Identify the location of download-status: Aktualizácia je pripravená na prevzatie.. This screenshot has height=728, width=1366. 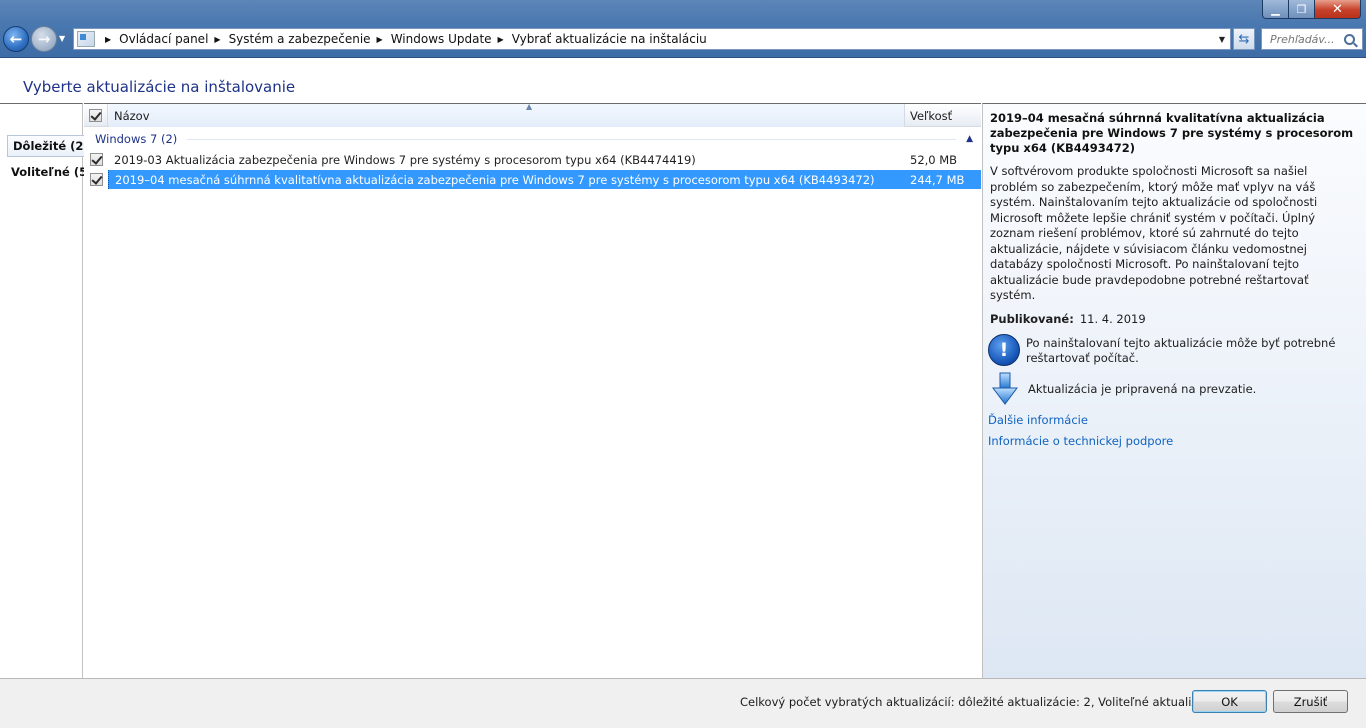
(1173, 389).